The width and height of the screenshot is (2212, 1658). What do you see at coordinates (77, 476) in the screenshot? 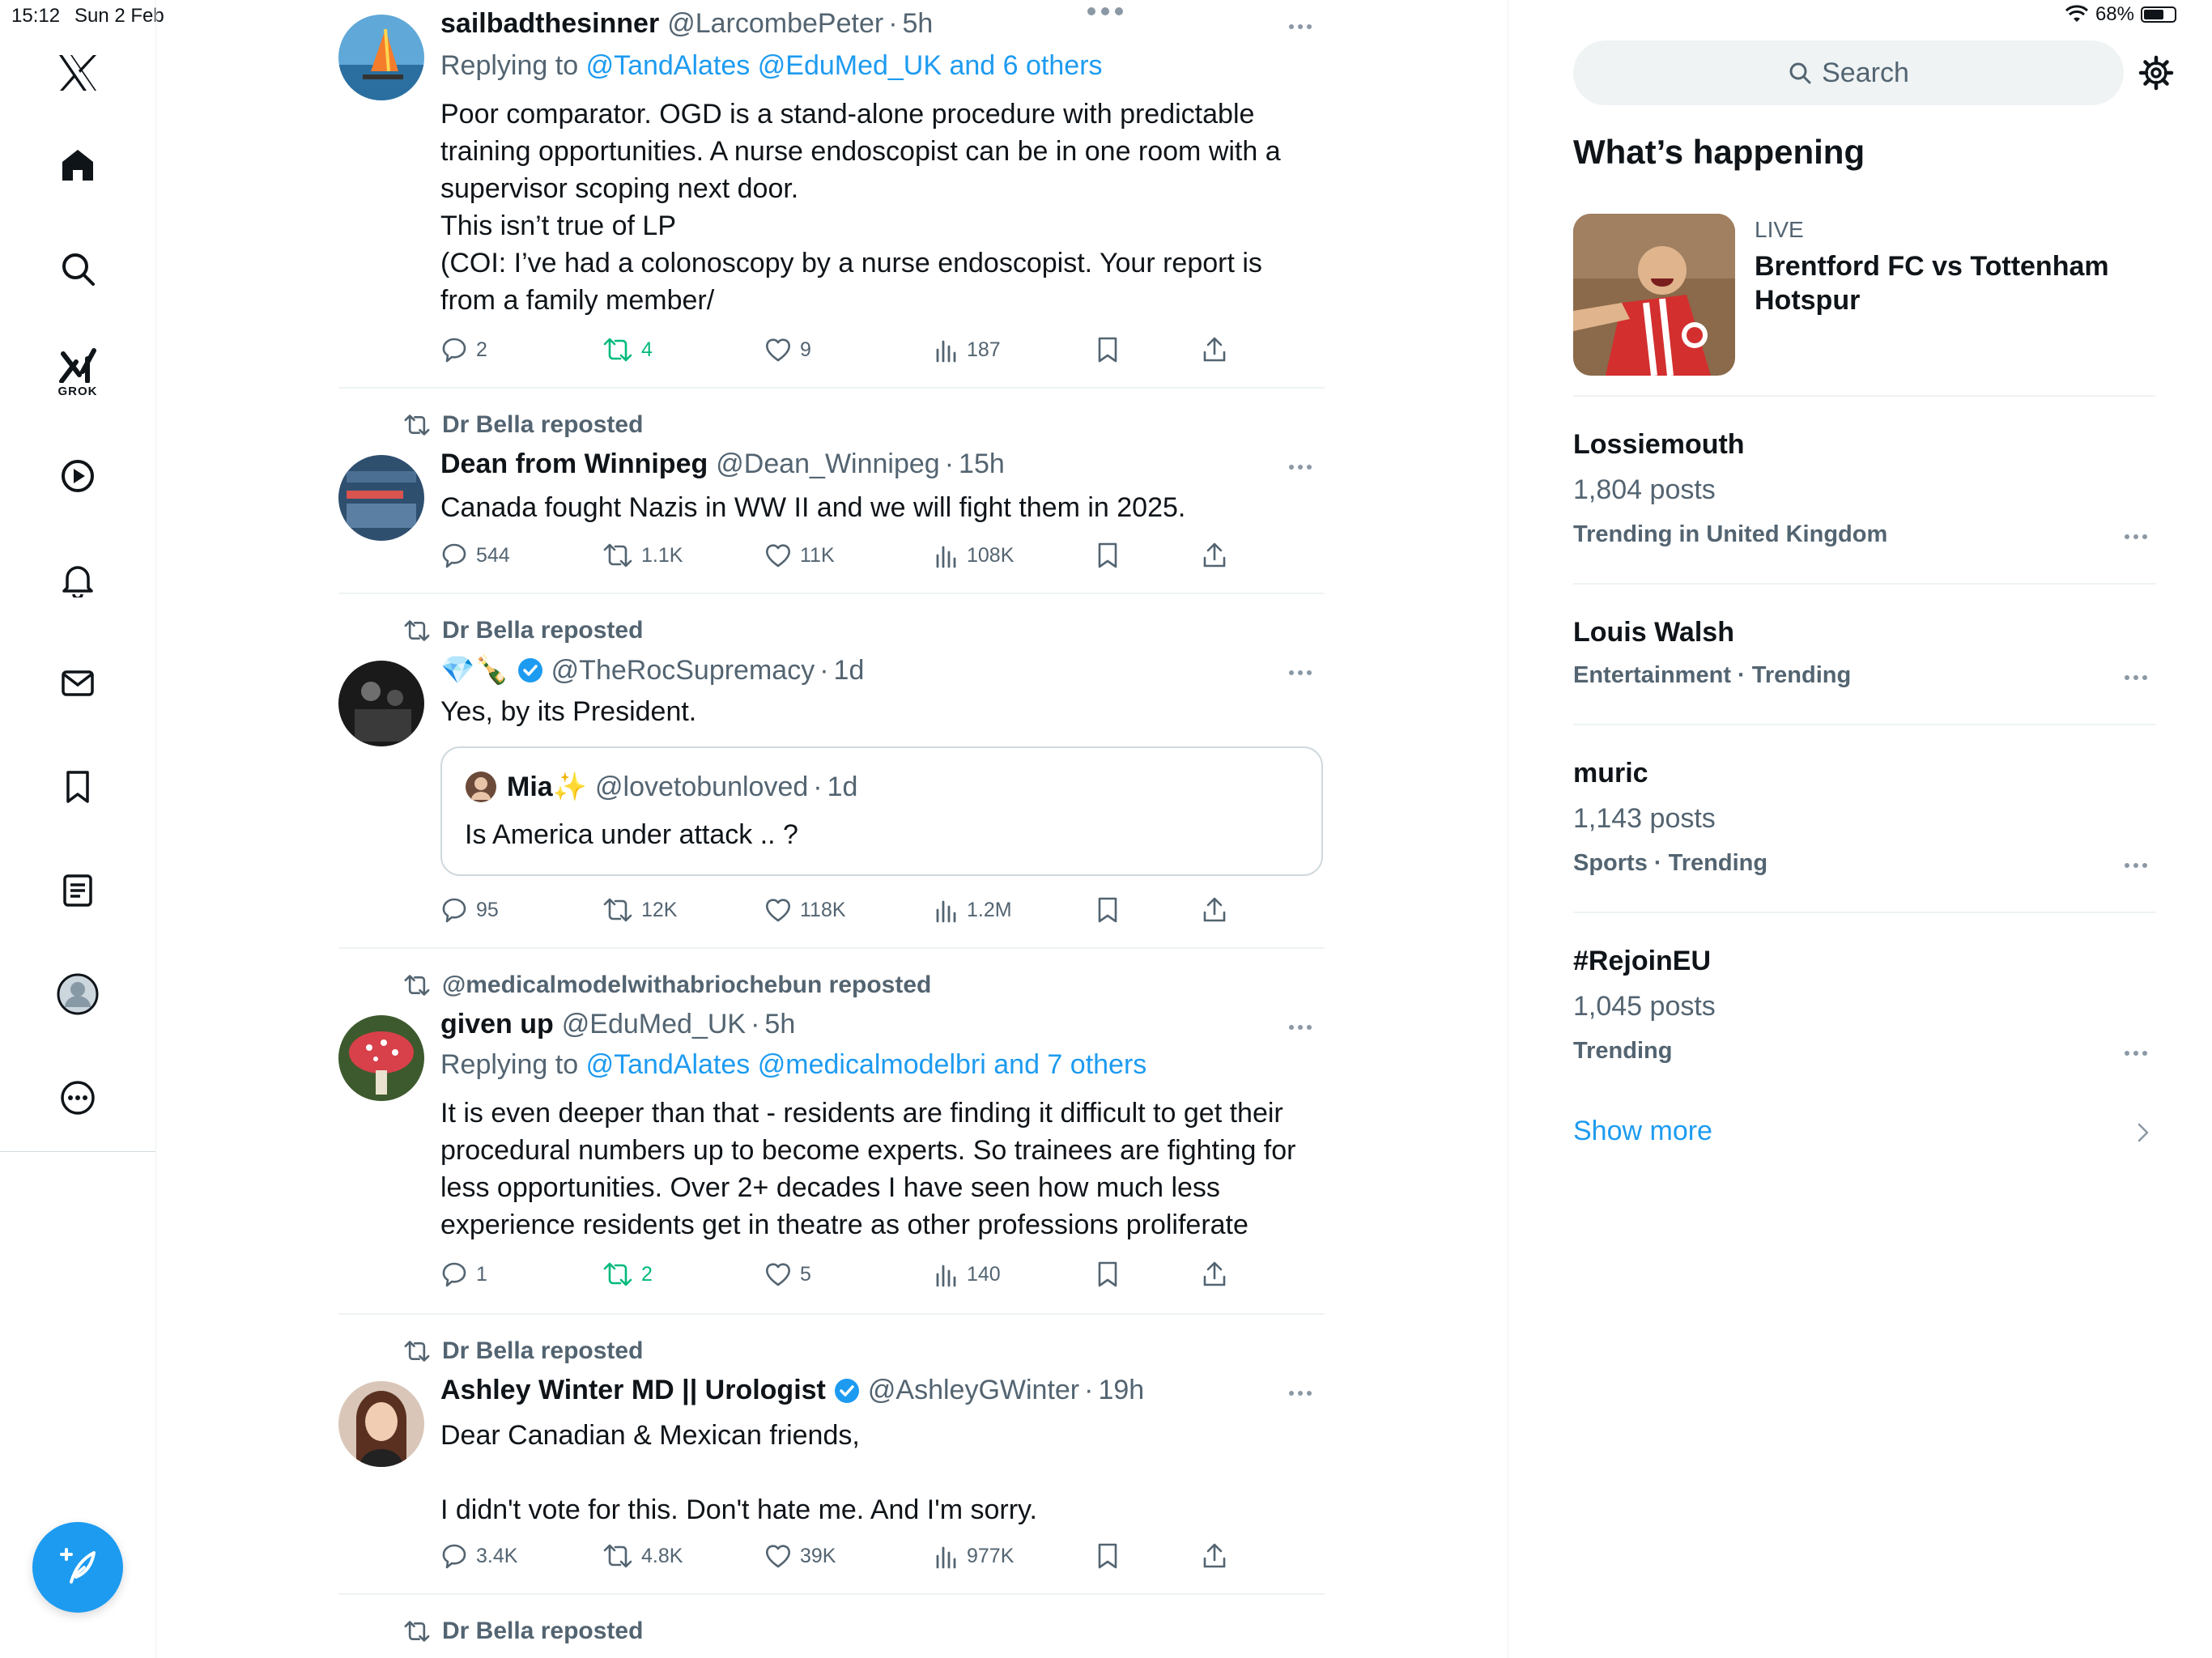
I see `video-icon` at bounding box center [77, 476].